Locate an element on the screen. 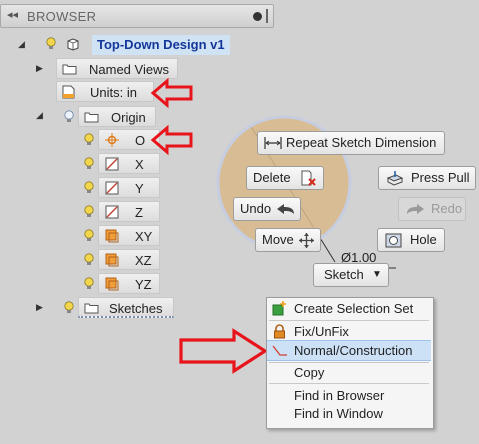  hole-button: Hole is located at coordinates (411, 240).